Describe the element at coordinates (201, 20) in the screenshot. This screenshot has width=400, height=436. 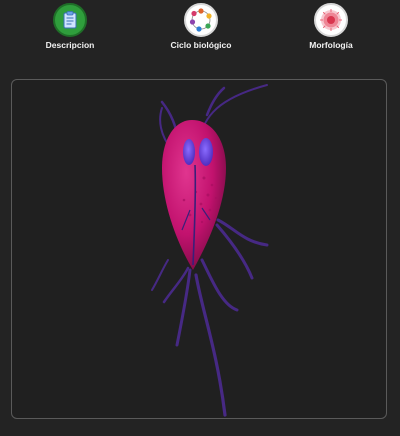
I see `lifecycle-icon` at that location.